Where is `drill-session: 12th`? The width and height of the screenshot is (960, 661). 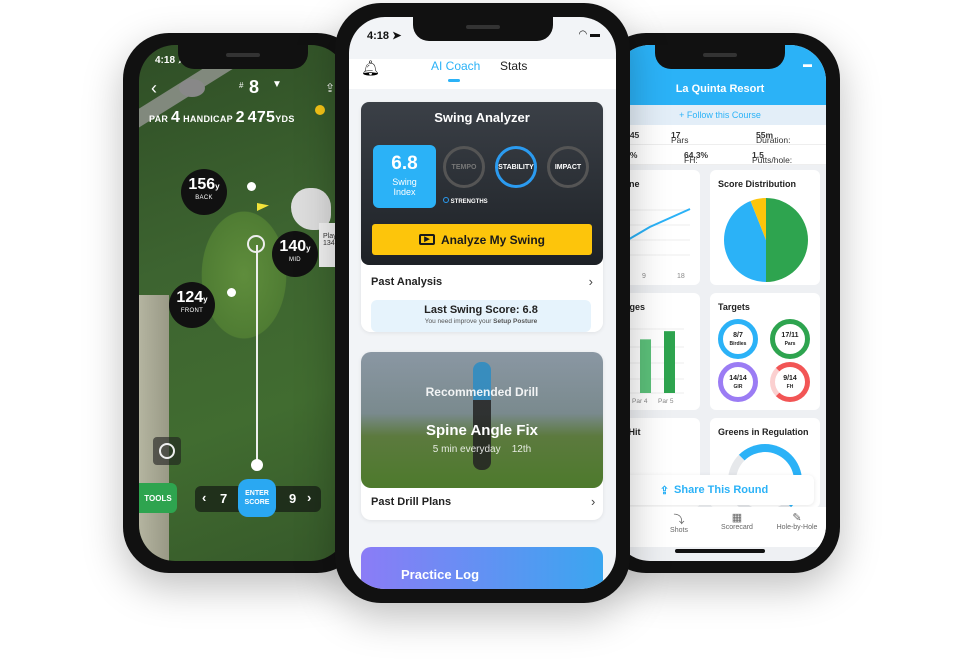 drill-session: 12th is located at coordinates (521, 449).